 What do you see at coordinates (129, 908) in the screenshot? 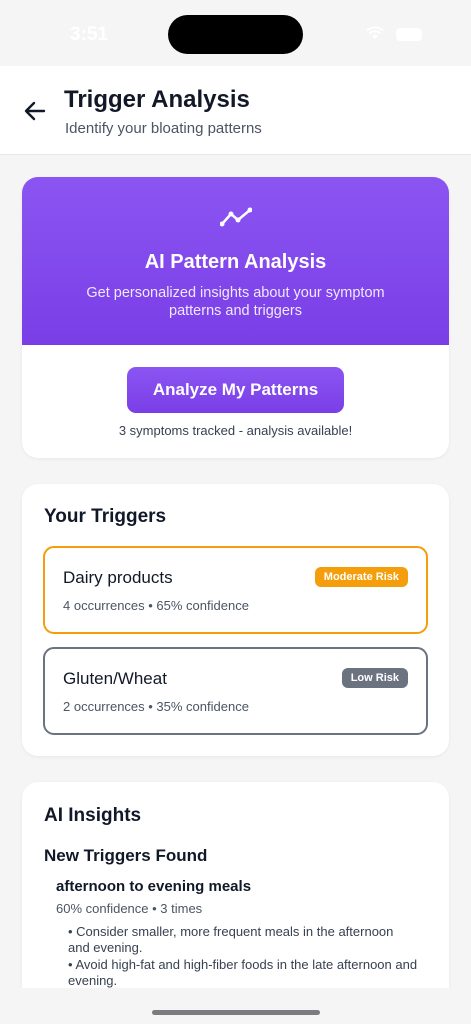
I see `insight-meta: 60% confidence • 3 times` at bounding box center [129, 908].